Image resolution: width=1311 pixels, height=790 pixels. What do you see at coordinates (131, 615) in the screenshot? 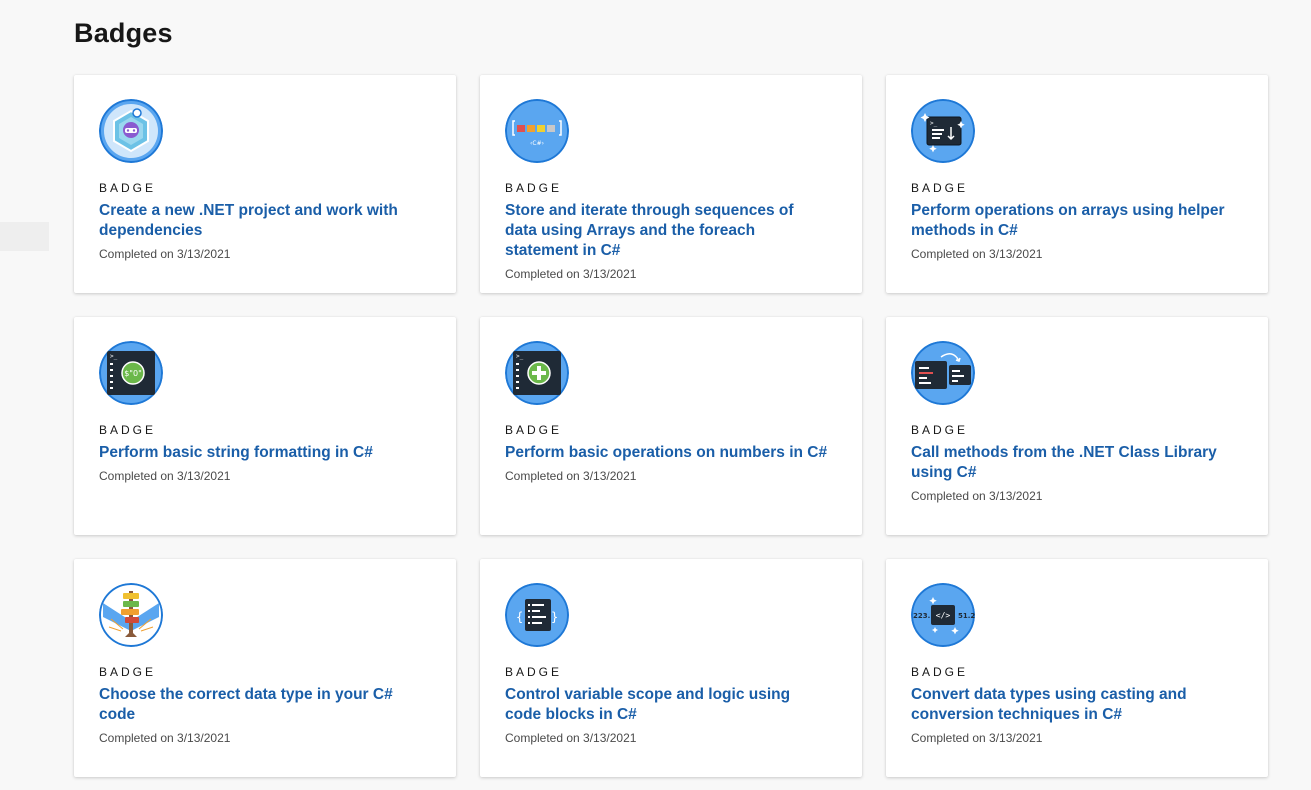
I see `signpost-icon` at bounding box center [131, 615].